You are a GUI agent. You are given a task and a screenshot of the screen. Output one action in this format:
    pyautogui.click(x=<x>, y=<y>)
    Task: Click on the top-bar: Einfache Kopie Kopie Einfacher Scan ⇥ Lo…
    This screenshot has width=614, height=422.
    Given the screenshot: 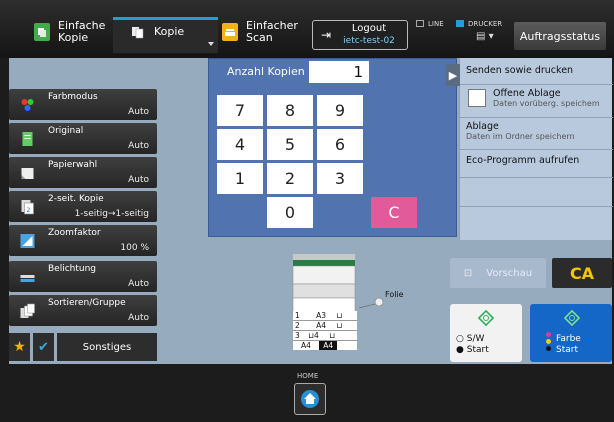 What is the action you would take?
    pyautogui.click(x=307, y=29)
    